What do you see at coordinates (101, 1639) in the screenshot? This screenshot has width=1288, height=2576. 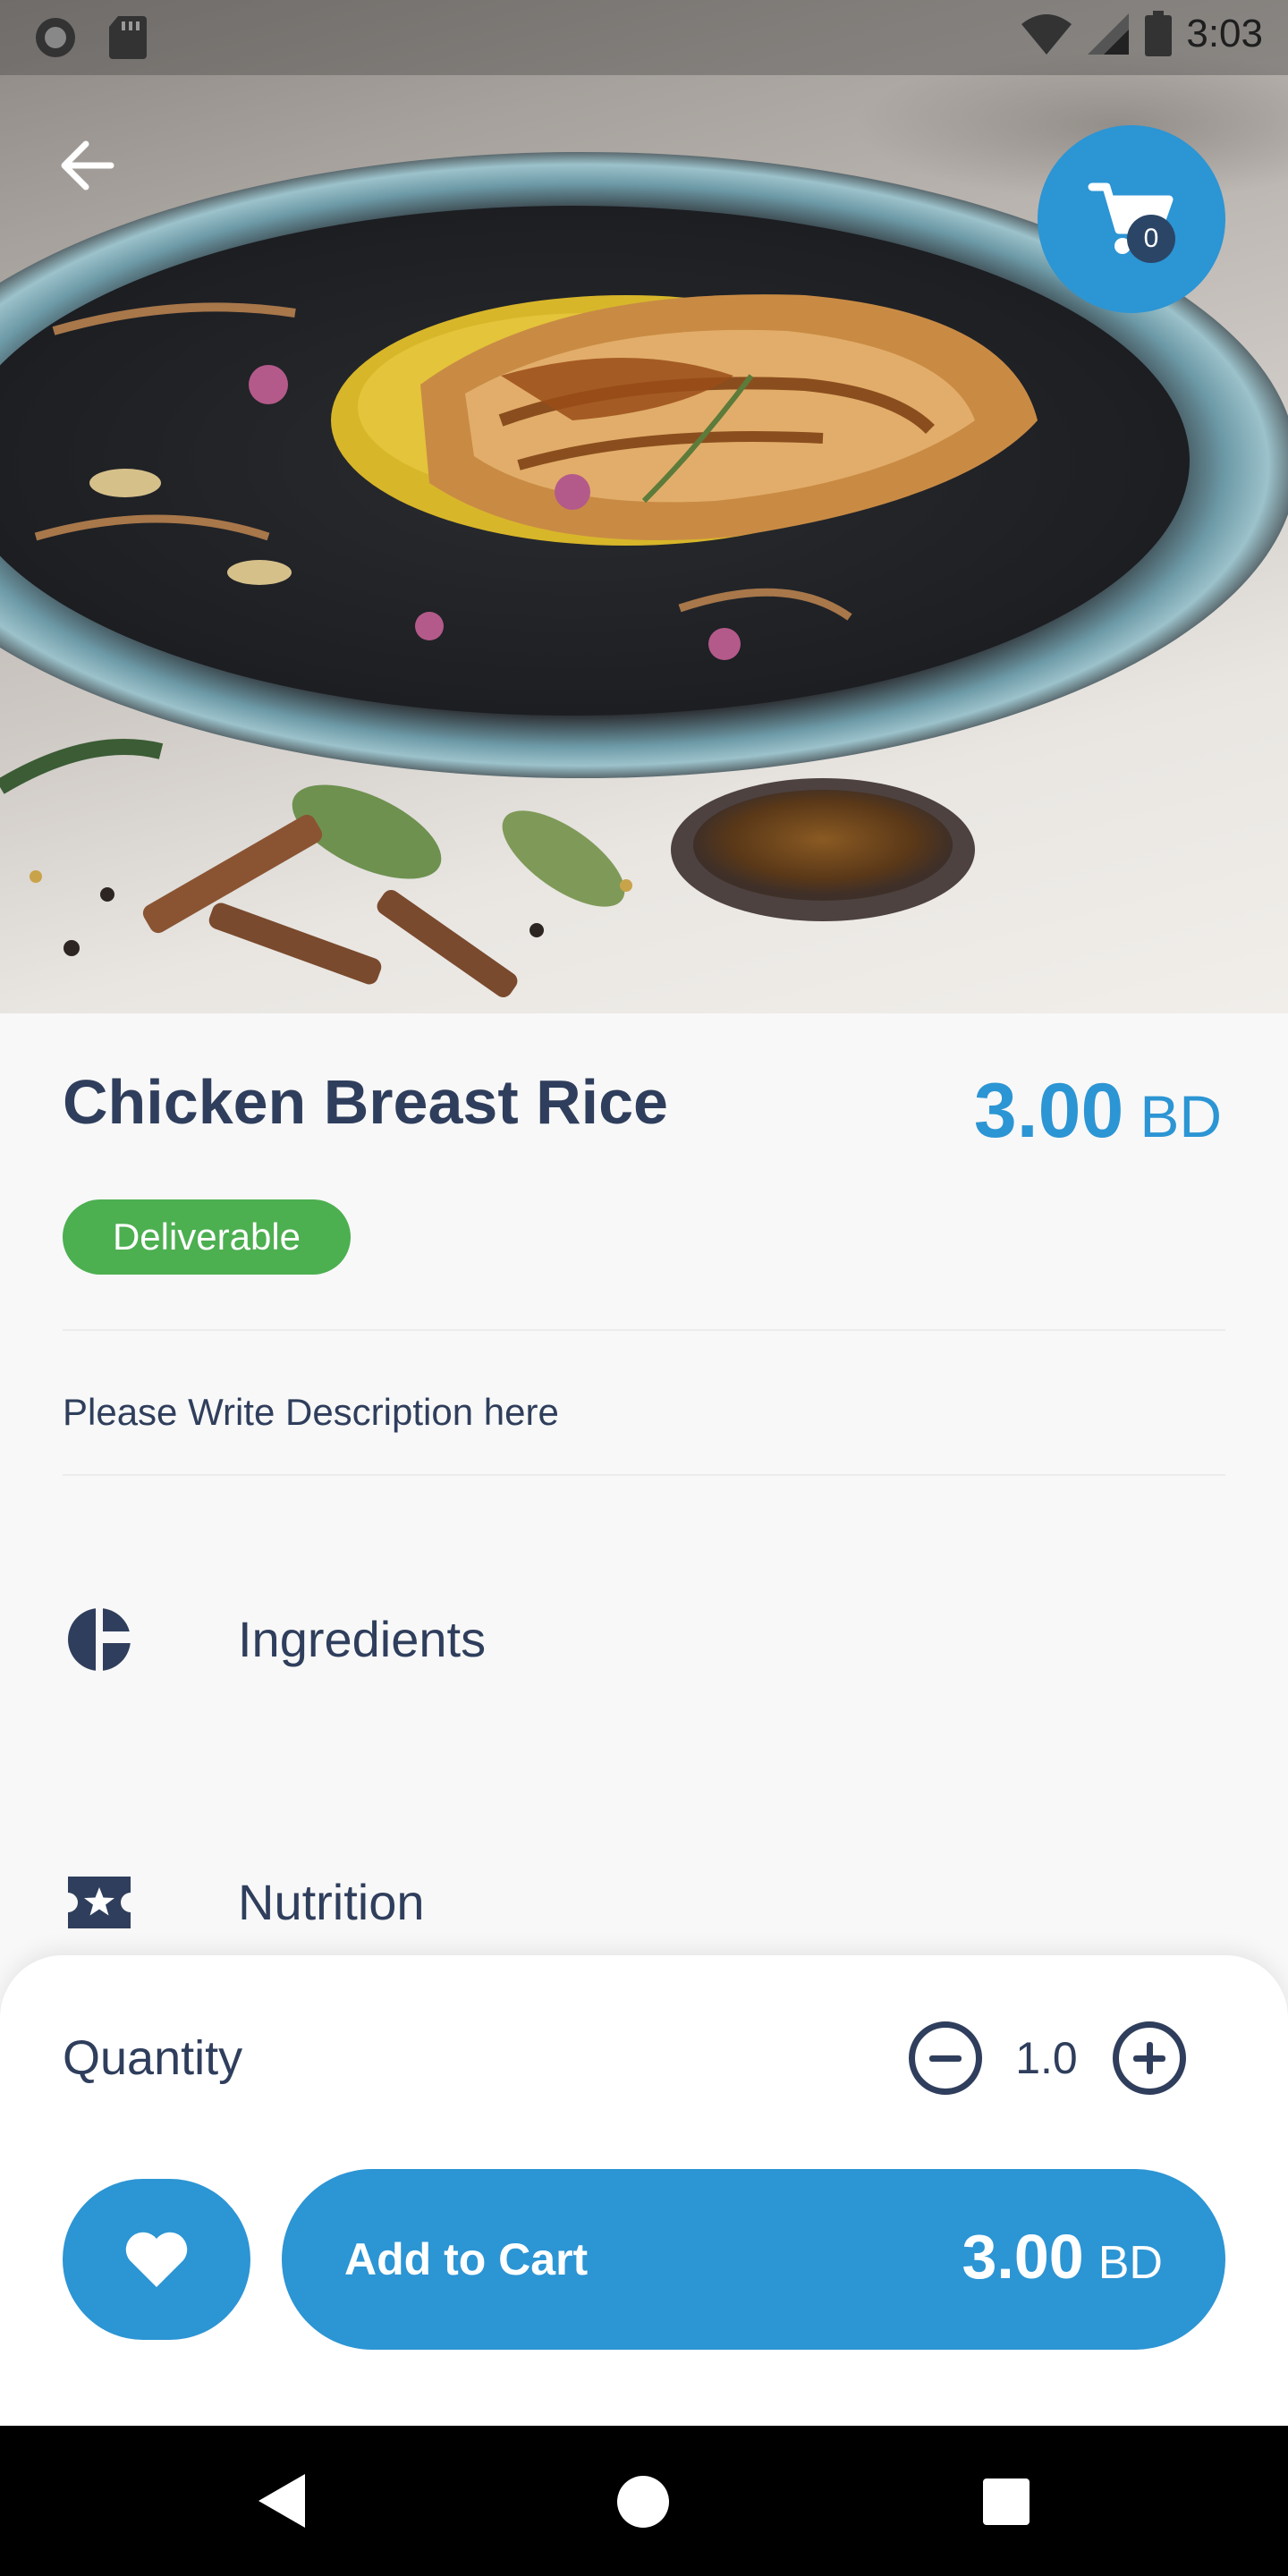 I see `pie-chart-icon` at bounding box center [101, 1639].